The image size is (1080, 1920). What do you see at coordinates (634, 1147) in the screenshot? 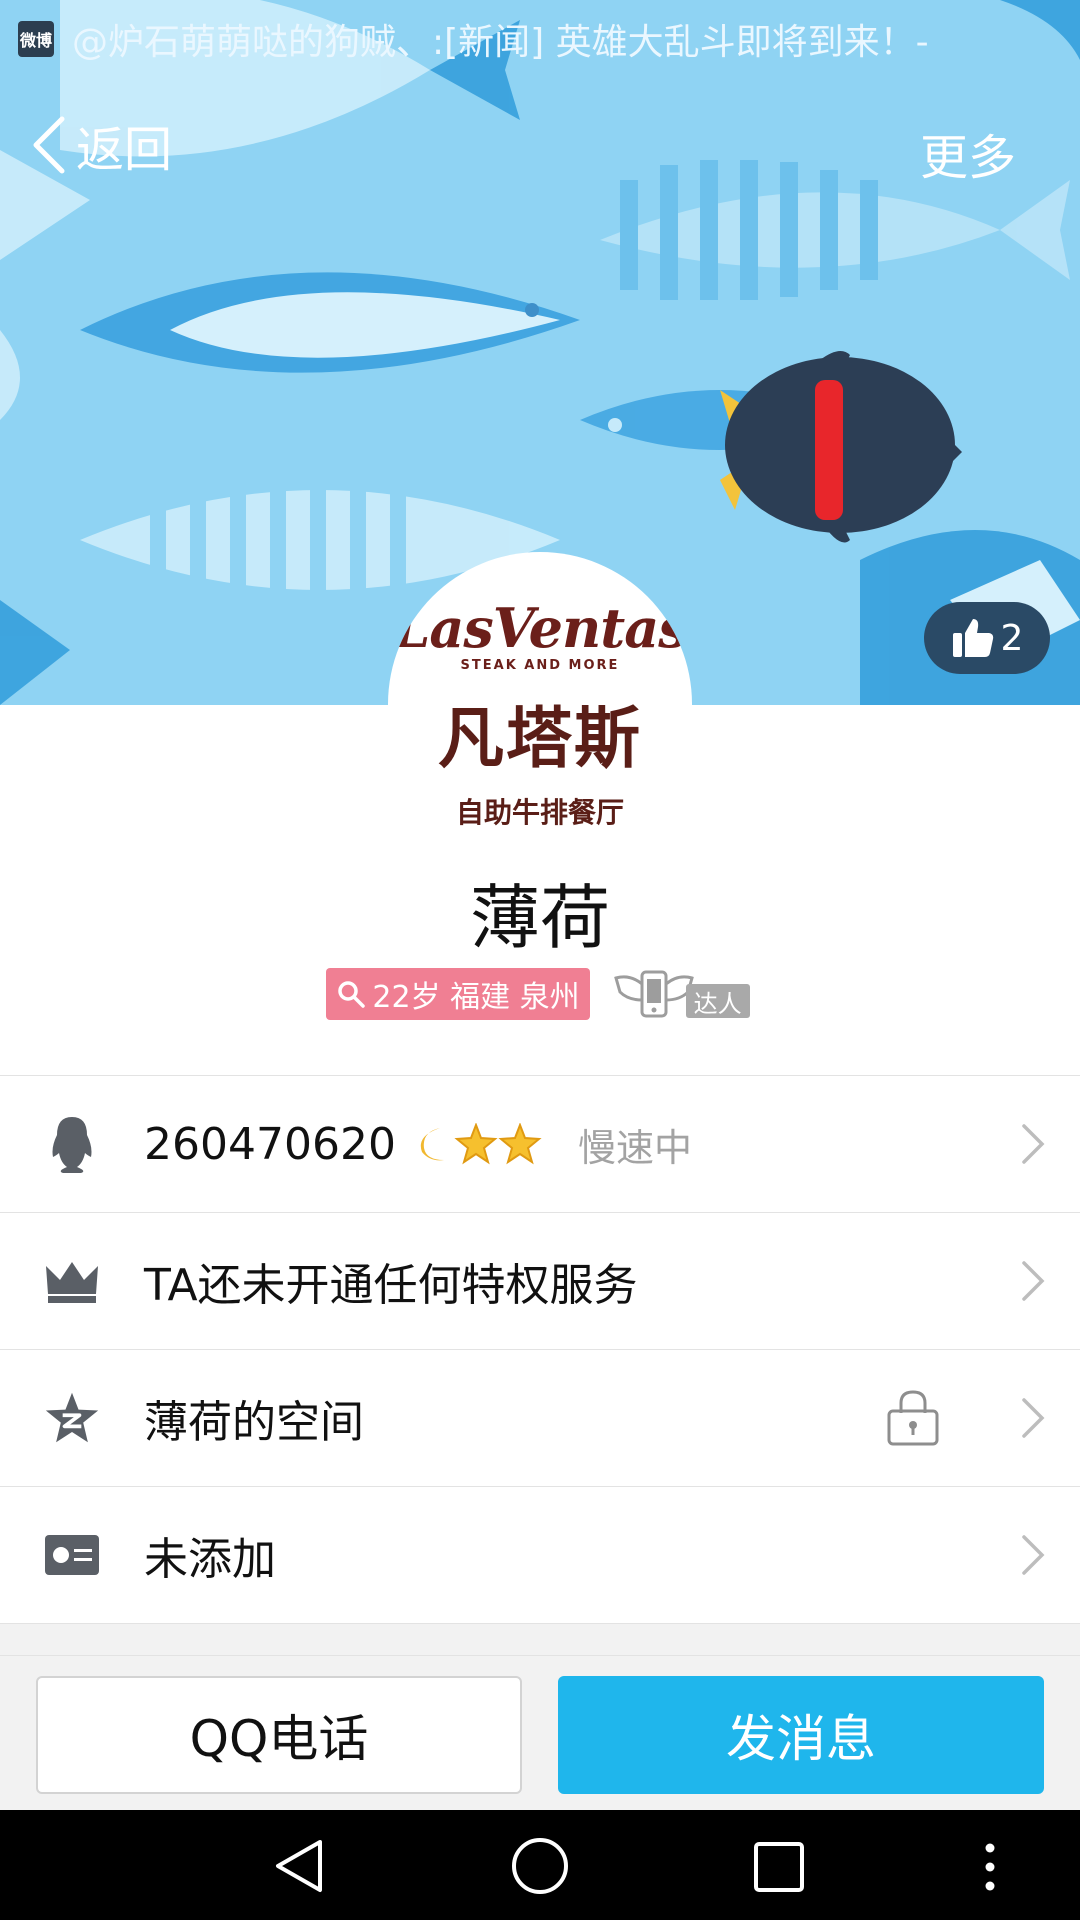
I see `speed-status: 慢速中` at bounding box center [634, 1147].